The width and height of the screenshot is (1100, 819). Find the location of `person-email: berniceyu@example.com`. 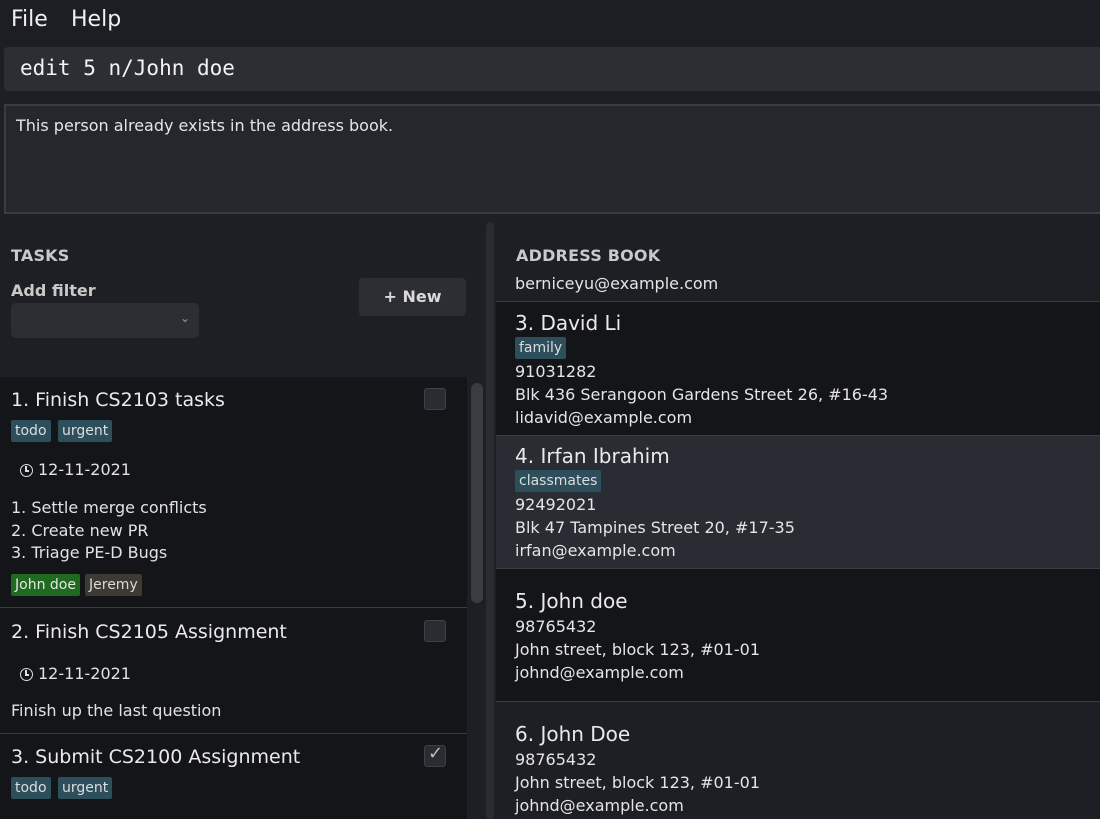

person-email: berniceyu@example.com is located at coordinates (617, 283).